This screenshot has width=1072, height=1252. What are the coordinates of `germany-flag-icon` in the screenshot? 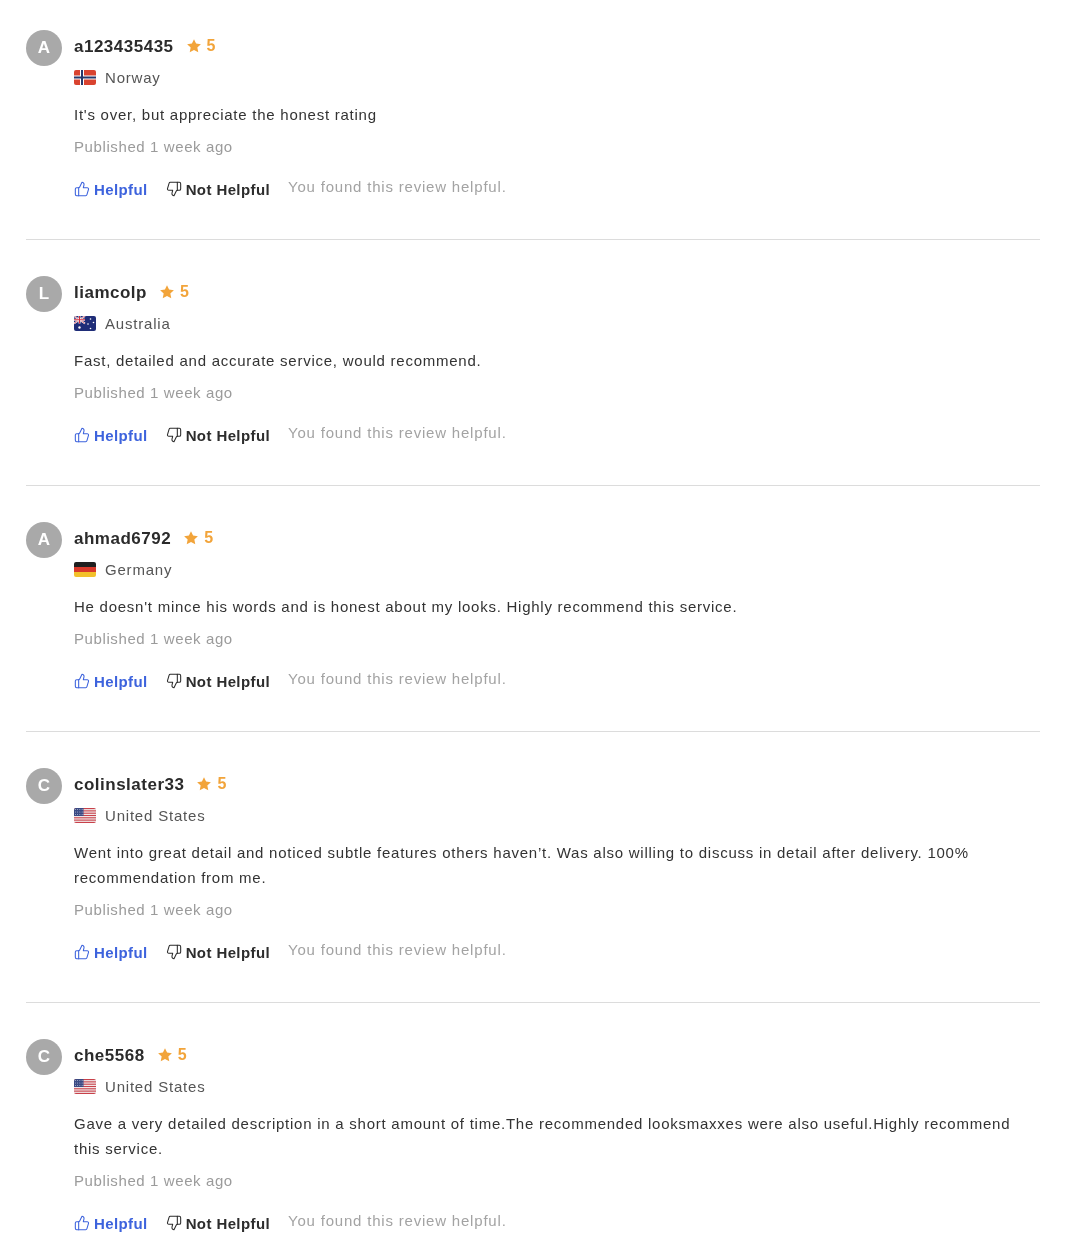 It's located at (85, 569).